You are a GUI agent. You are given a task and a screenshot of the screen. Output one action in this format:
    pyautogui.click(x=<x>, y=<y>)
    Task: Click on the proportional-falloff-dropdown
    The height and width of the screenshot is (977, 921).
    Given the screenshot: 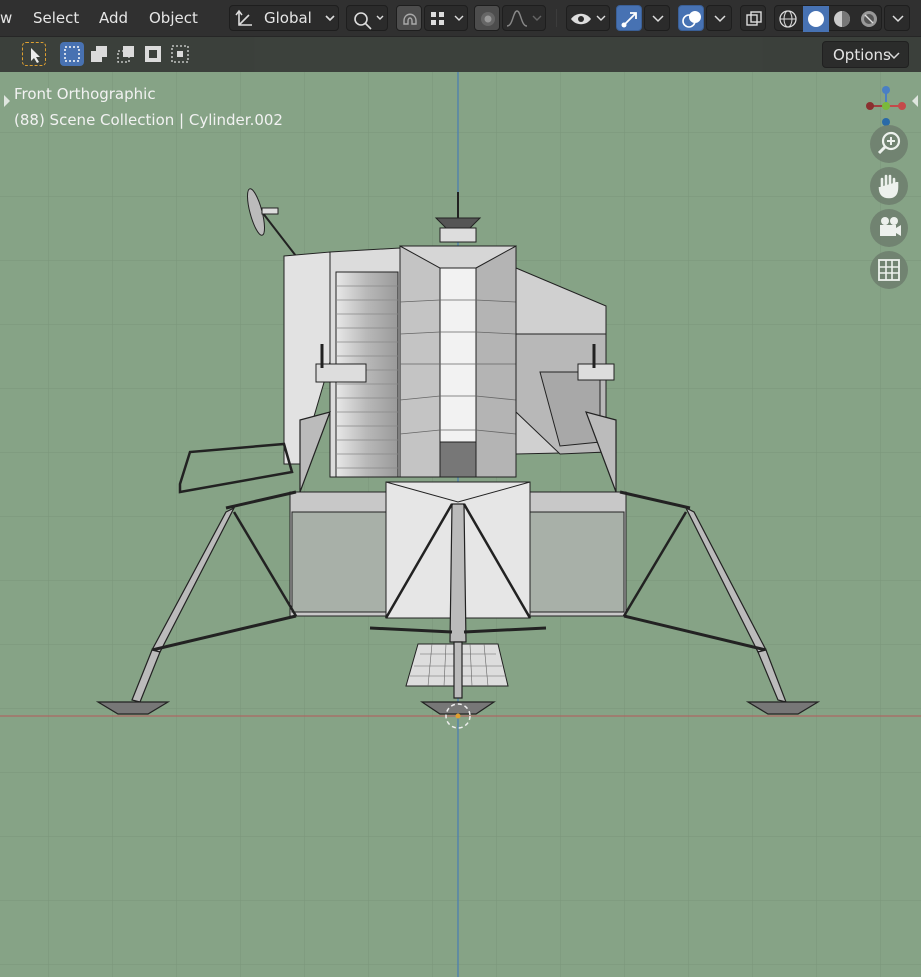 What is the action you would take?
    pyautogui.click(x=524, y=18)
    